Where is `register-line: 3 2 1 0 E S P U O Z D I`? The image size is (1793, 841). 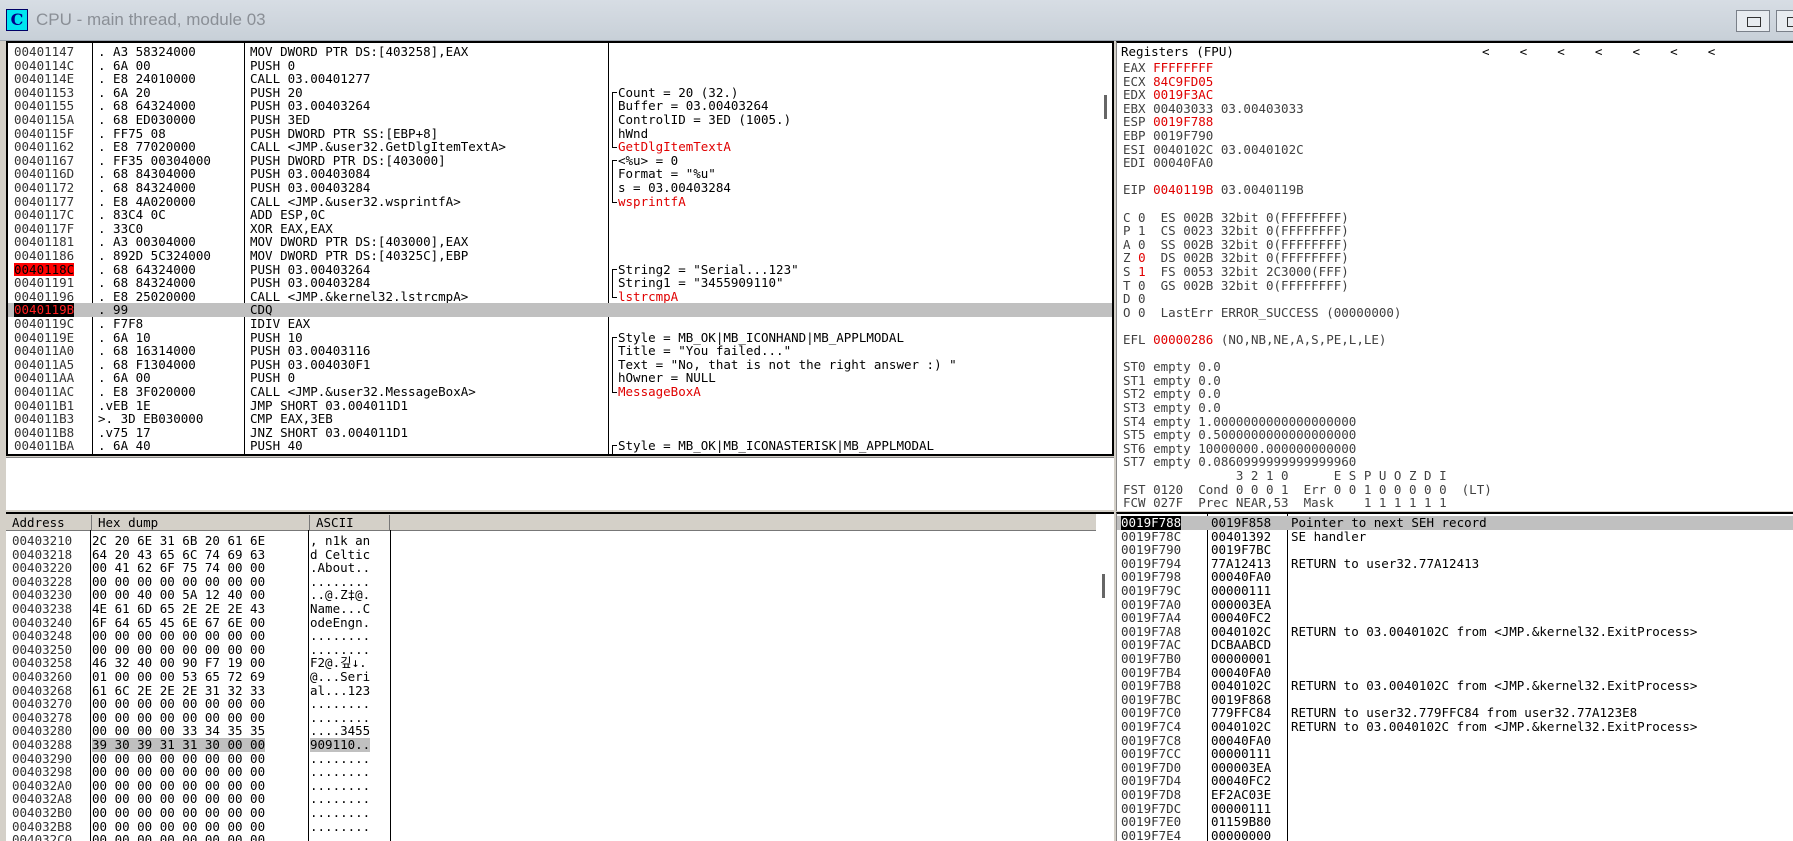
register-line: 3 2 1 0 E S P U O Z D I is located at coordinates (1285, 476).